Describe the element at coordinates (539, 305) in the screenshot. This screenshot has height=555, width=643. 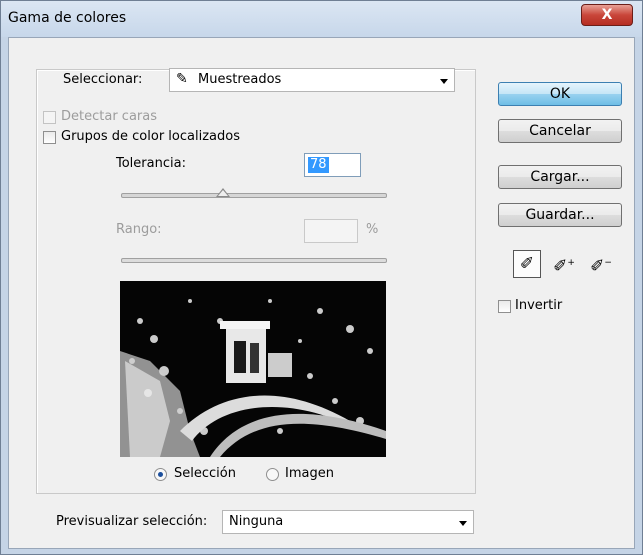
I see `invert-label: Invertir` at that location.